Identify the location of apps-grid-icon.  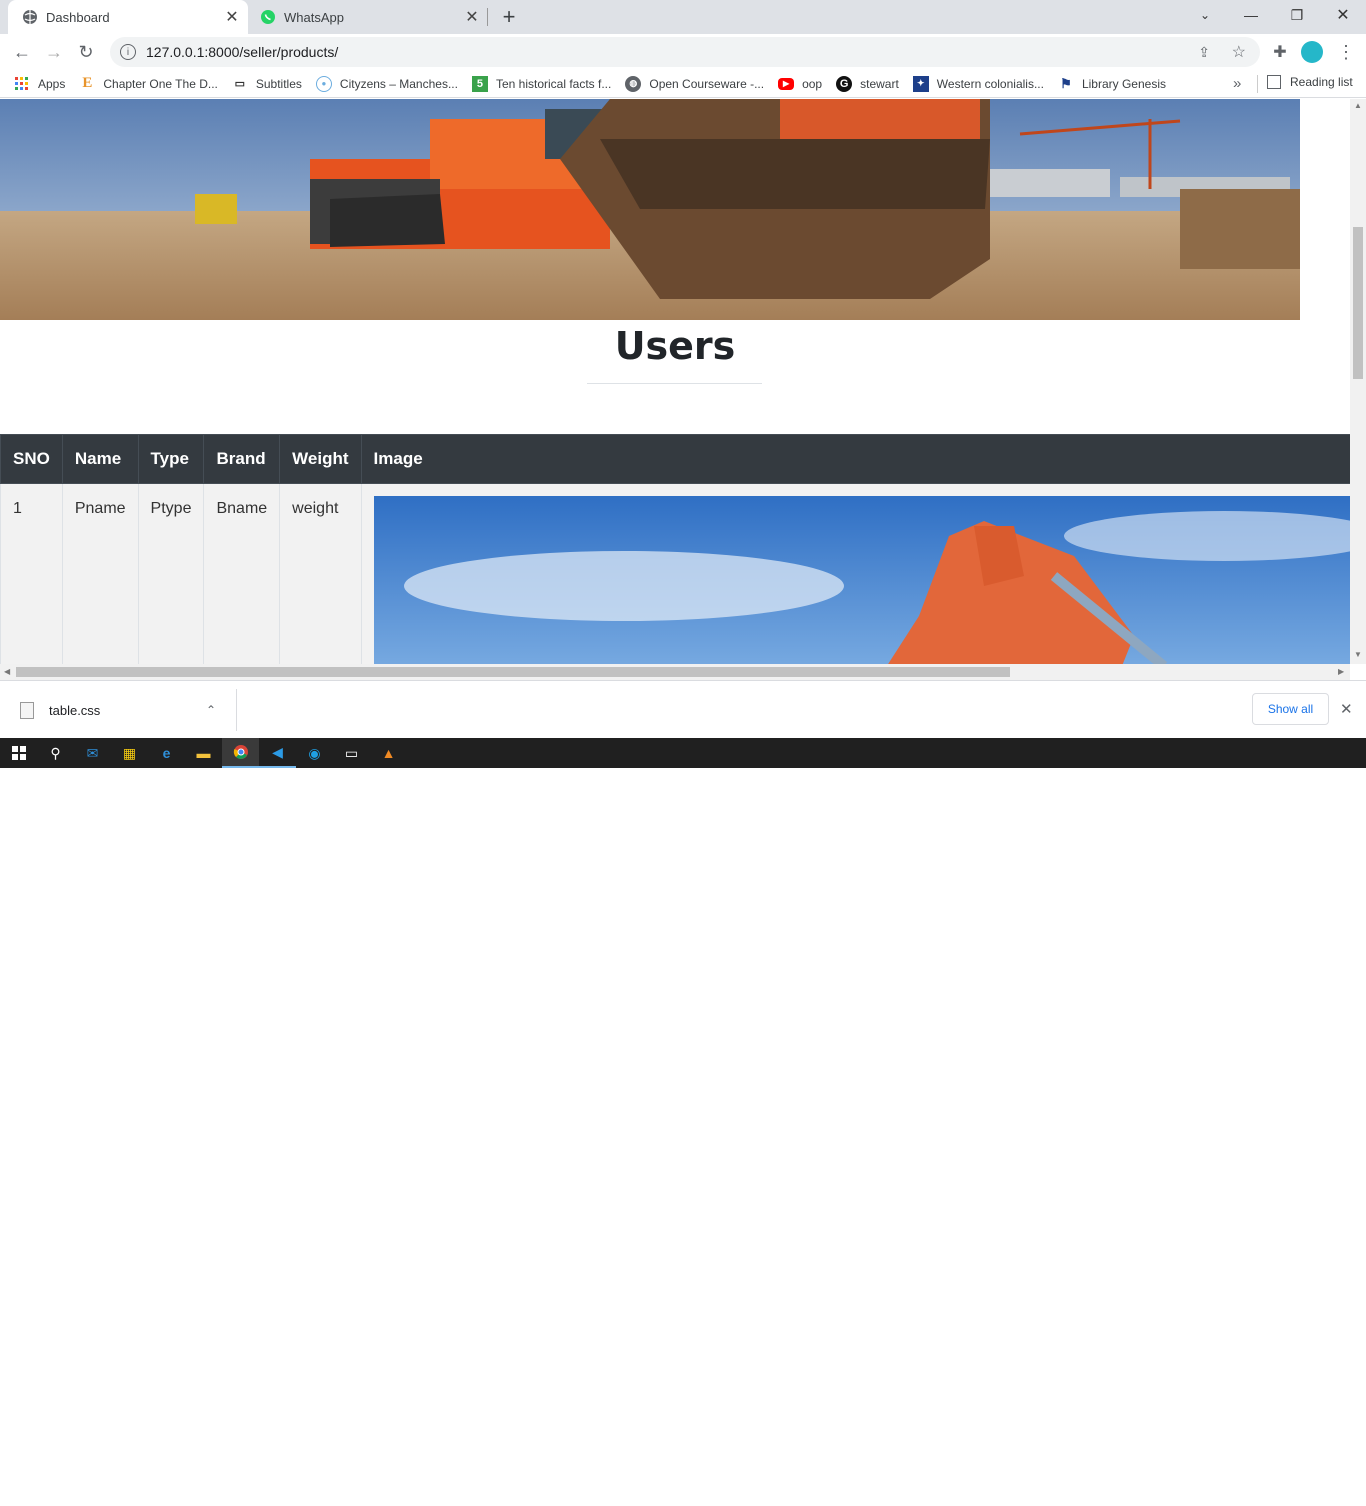
(22, 84).